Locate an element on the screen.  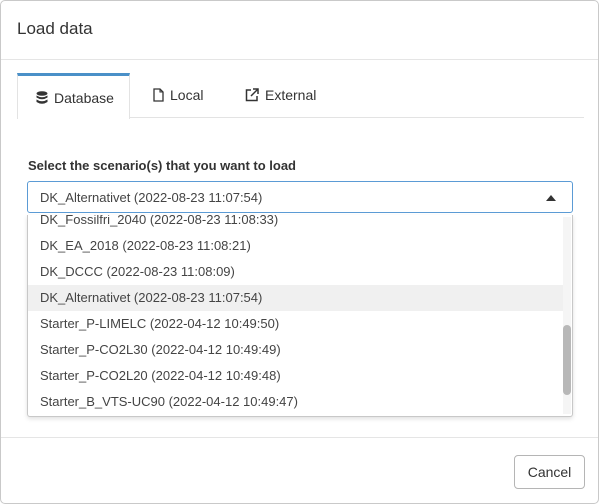
scenario-option-selected: DK_Alternativet (2022-08-23 11:07:54) is located at coordinates (296, 298).